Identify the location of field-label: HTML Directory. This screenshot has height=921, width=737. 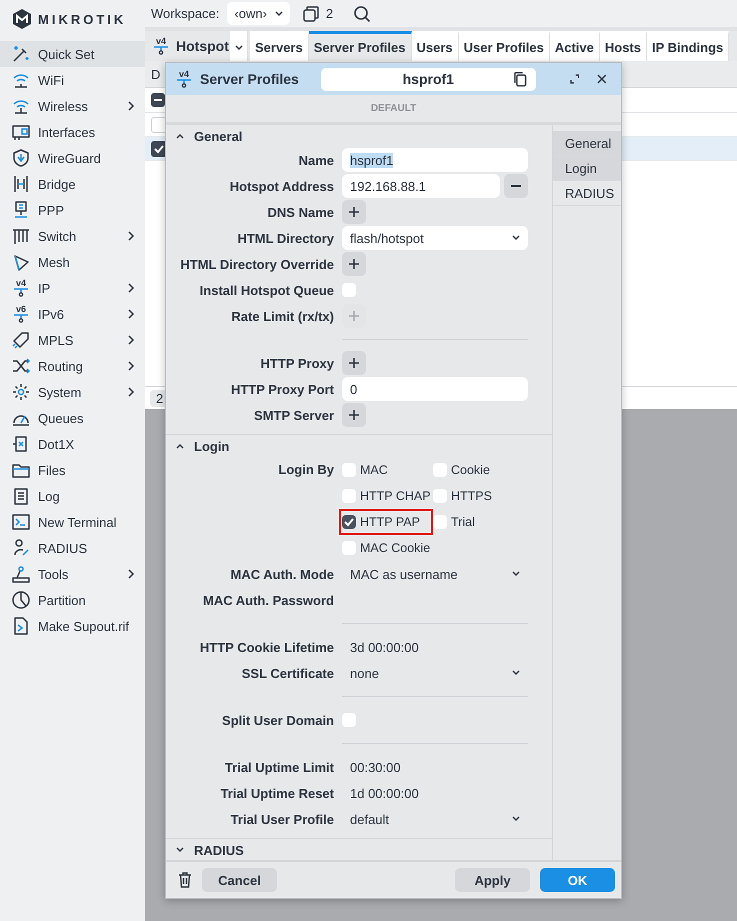
(285, 238).